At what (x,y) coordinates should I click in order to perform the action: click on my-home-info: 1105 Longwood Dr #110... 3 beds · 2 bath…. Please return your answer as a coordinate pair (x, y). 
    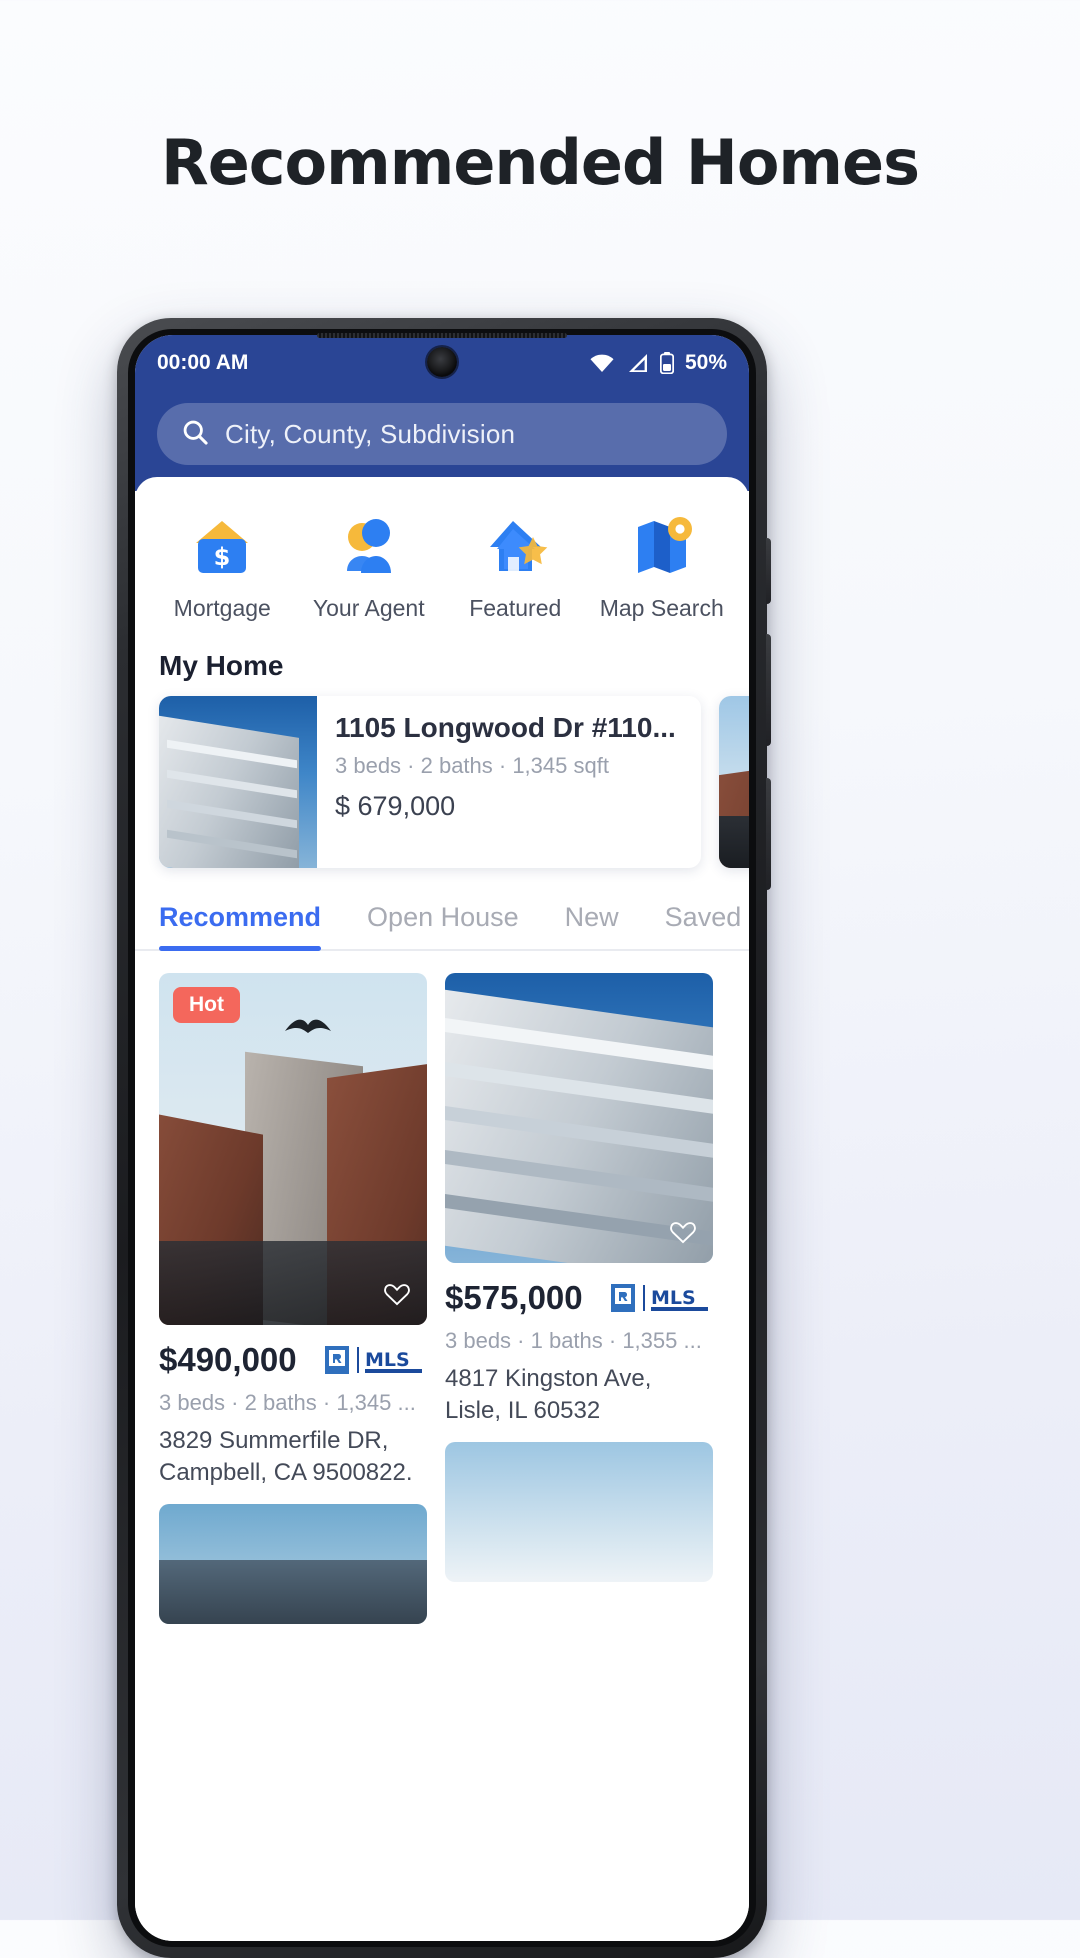
    Looking at the image, I should click on (503, 782).